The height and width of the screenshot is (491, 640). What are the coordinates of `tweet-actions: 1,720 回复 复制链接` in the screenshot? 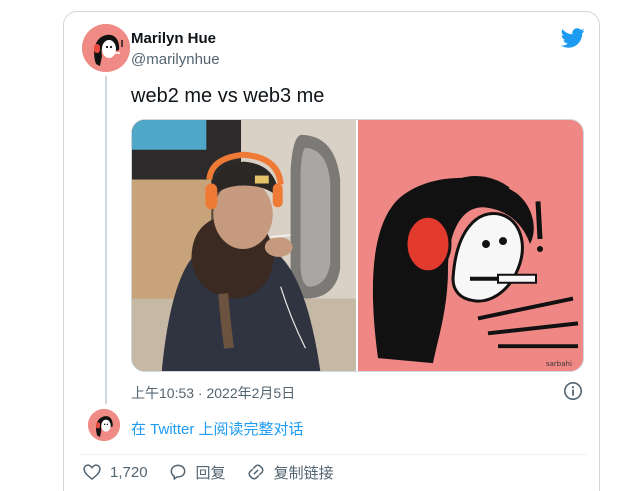 It's located at (218, 472).